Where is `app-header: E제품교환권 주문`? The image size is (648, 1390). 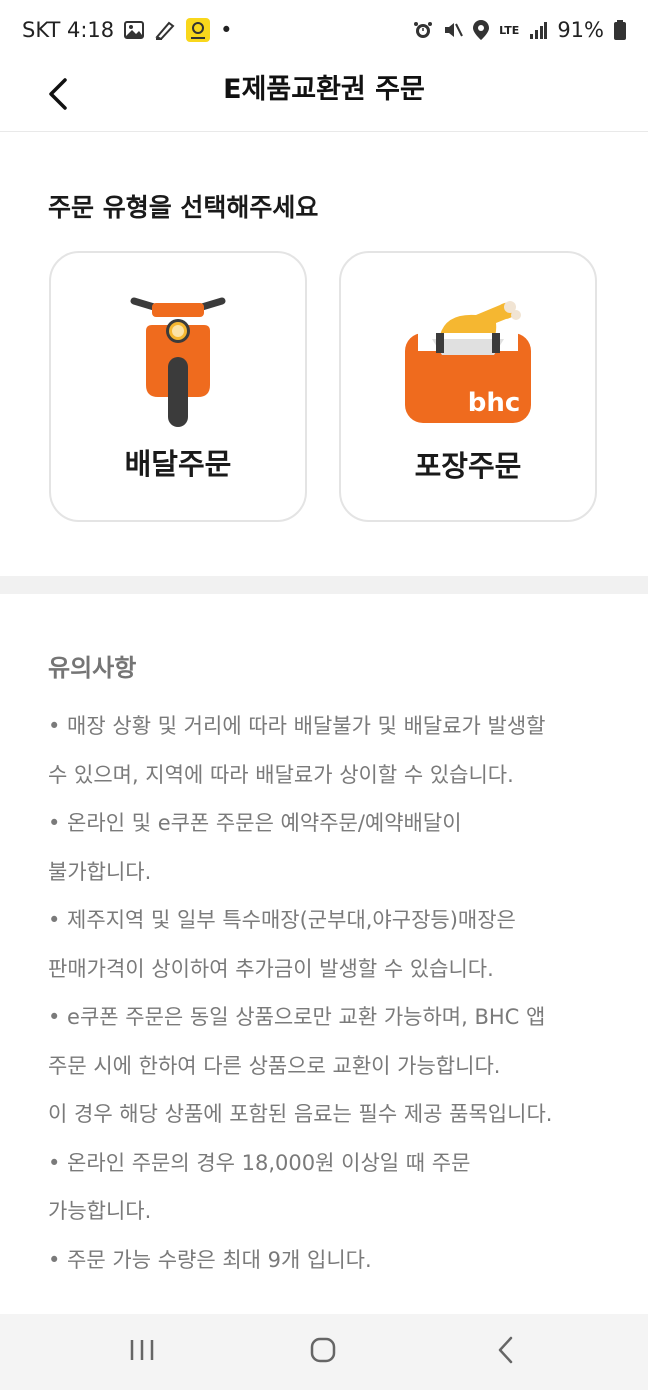
app-header: E제품교환권 주문 is located at coordinates (324, 96).